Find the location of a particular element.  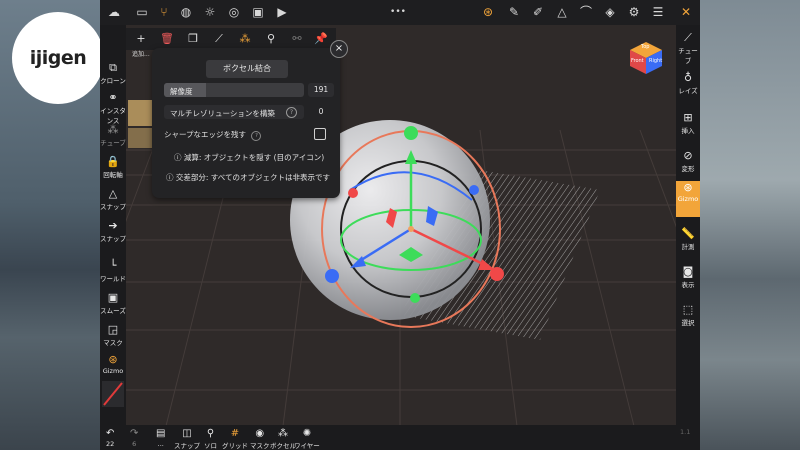

tool-measure: 📏 計測 is located at coordinates (688, 239).